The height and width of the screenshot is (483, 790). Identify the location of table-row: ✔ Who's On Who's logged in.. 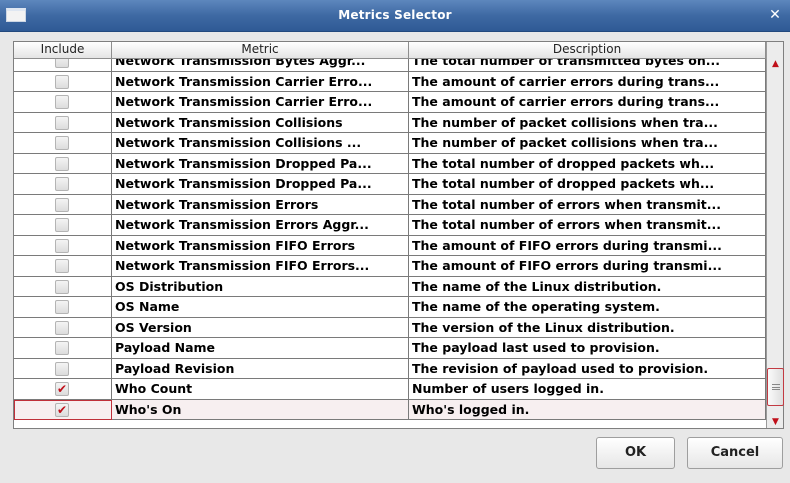
(390, 409).